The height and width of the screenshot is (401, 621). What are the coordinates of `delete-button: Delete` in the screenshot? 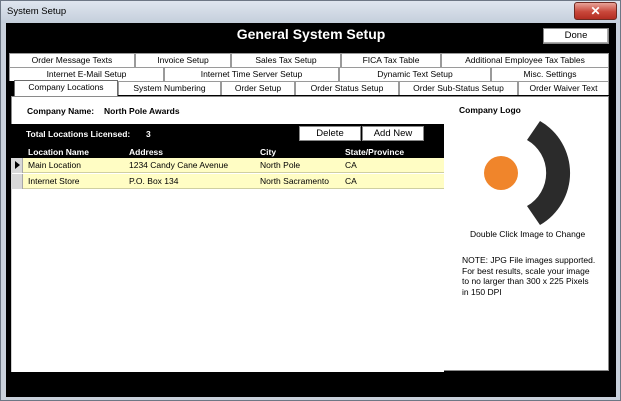 It's located at (330, 133).